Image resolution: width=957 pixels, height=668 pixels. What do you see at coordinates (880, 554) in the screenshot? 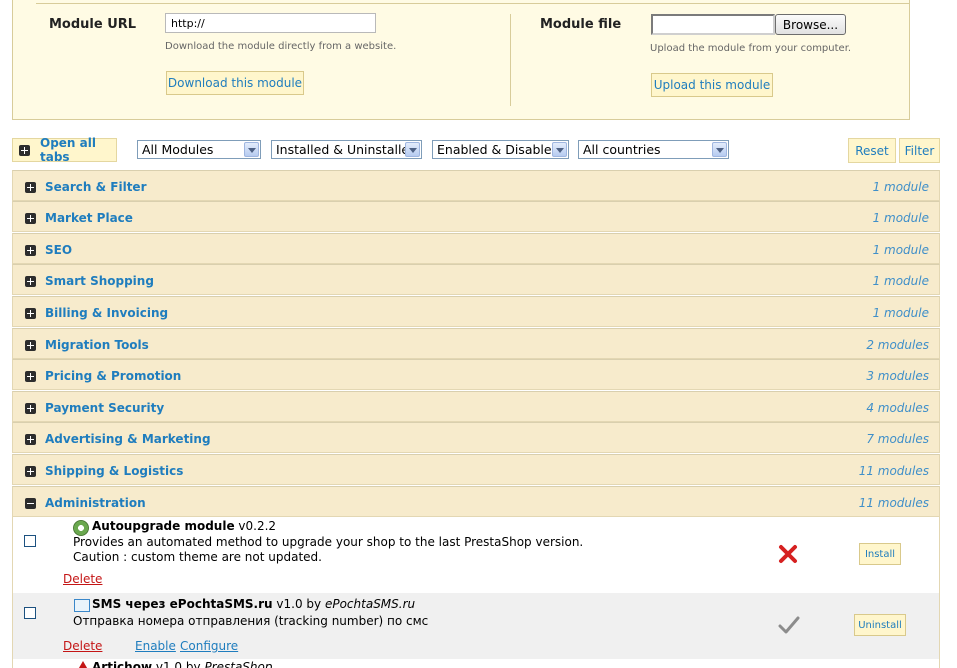
I see `install-button: Install` at bounding box center [880, 554].